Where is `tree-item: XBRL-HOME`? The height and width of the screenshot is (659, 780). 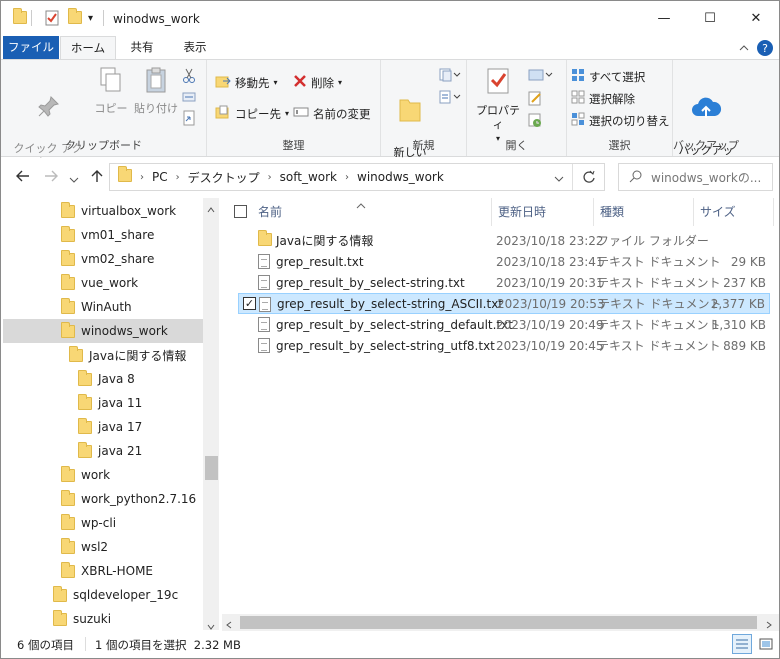 tree-item: XBRL-HOME is located at coordinates (107, 571).